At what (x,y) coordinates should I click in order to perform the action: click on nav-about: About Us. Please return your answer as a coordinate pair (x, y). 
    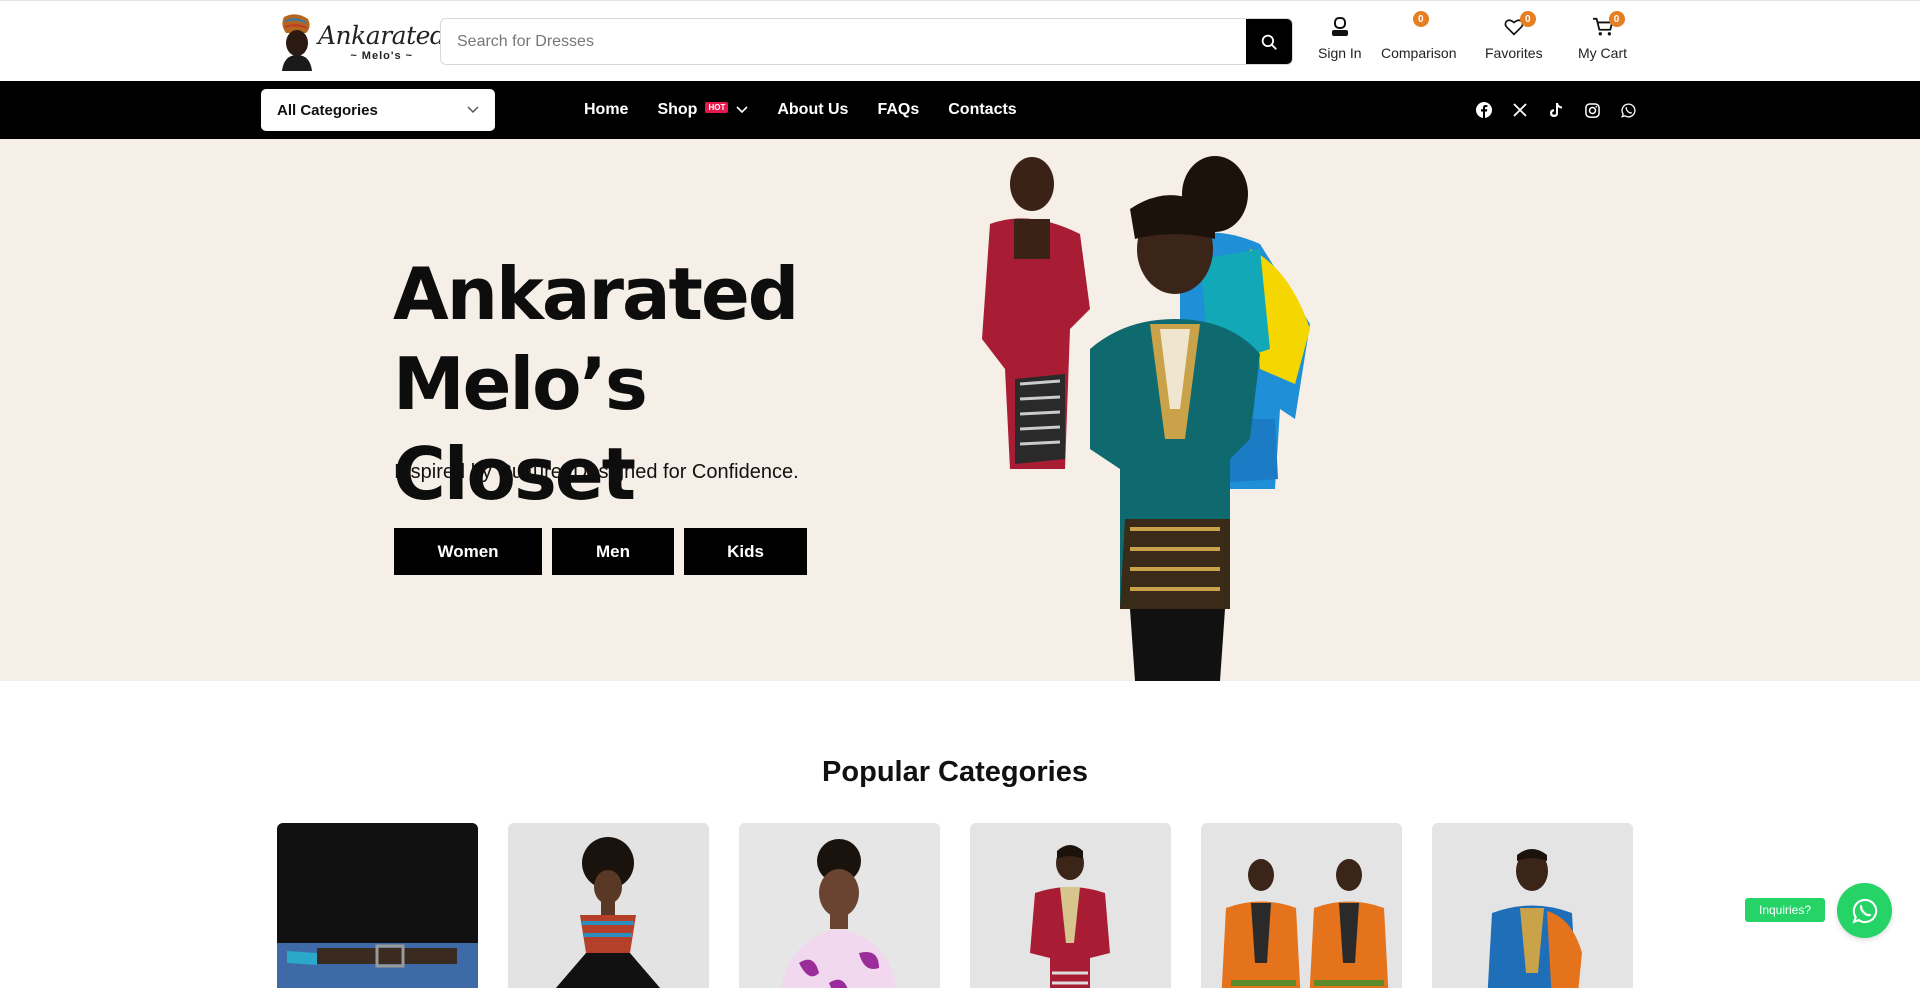
    Looking at the image, I should click on (812, 110).